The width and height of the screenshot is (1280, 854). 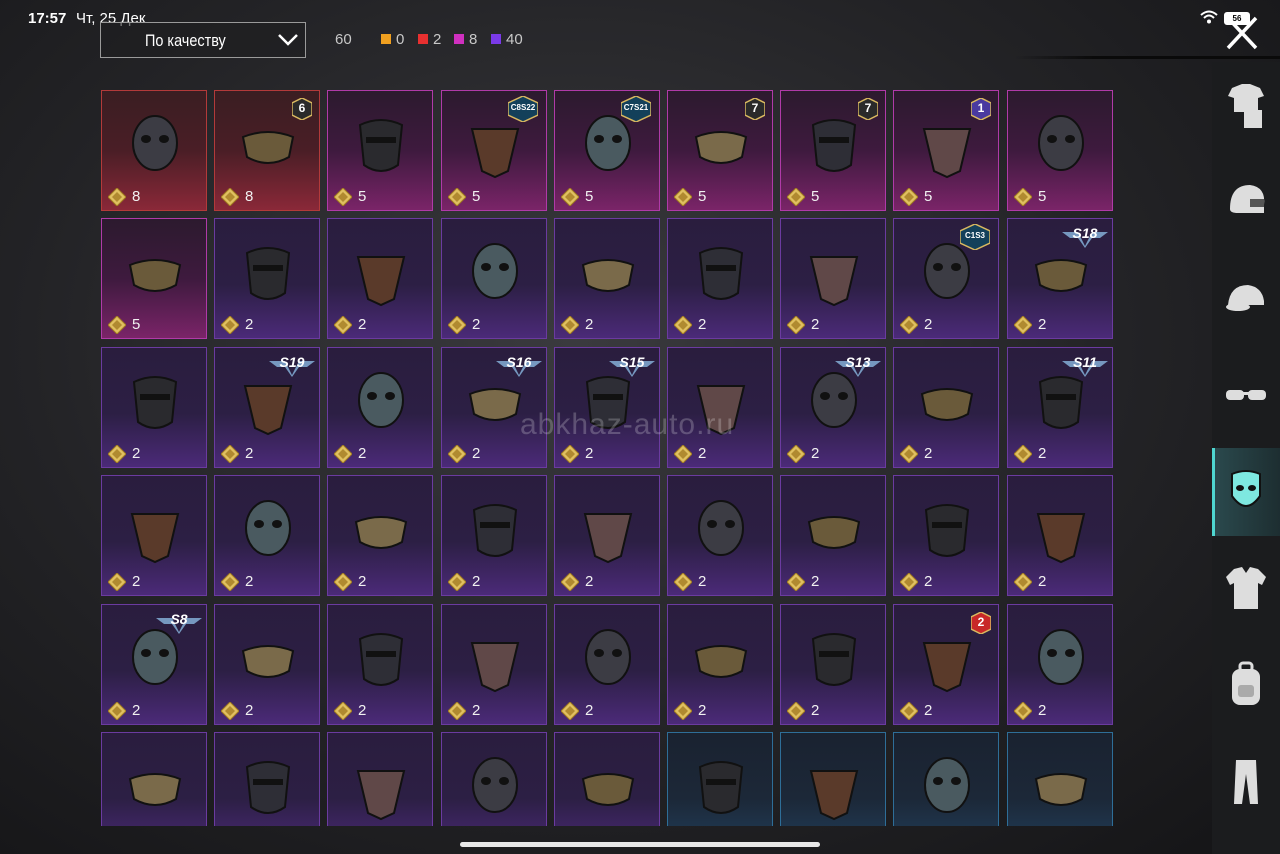 I want to click on pink-count: 8, so click(x=465, y=39).